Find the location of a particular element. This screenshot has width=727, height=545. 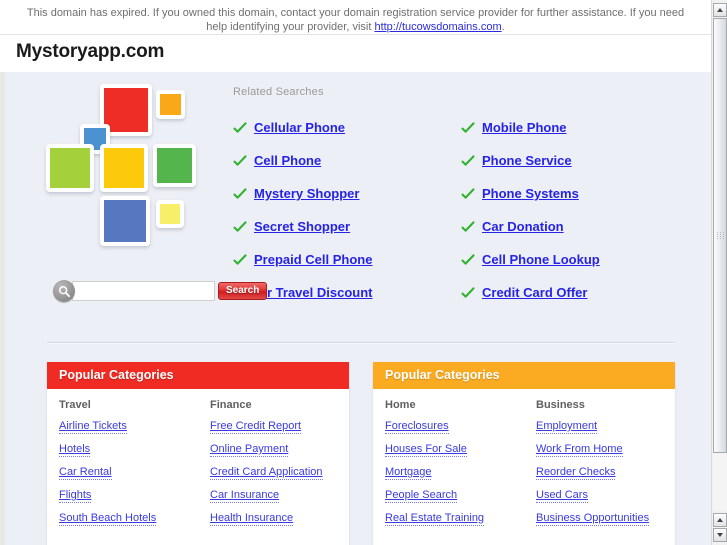

related-search-link: Cellular Phone is located at coordinates (299, 127).